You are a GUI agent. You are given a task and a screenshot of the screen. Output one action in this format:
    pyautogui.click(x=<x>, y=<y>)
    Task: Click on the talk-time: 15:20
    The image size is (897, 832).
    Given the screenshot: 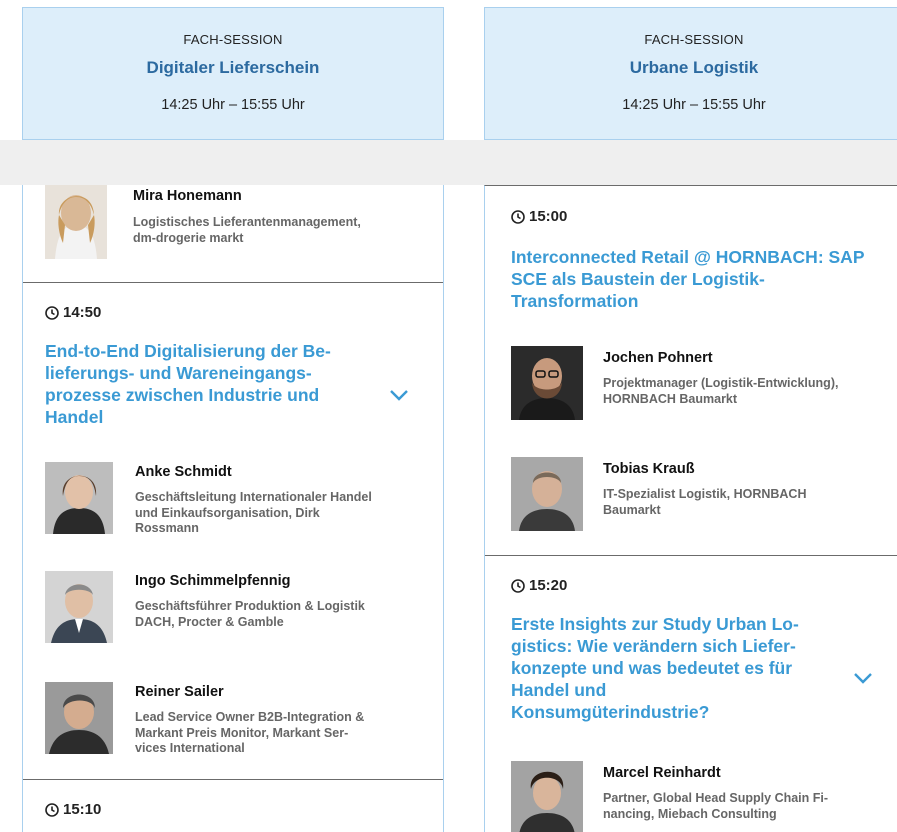 What is the action you would take?
    pyautogui.click(x=539, y=585)
    